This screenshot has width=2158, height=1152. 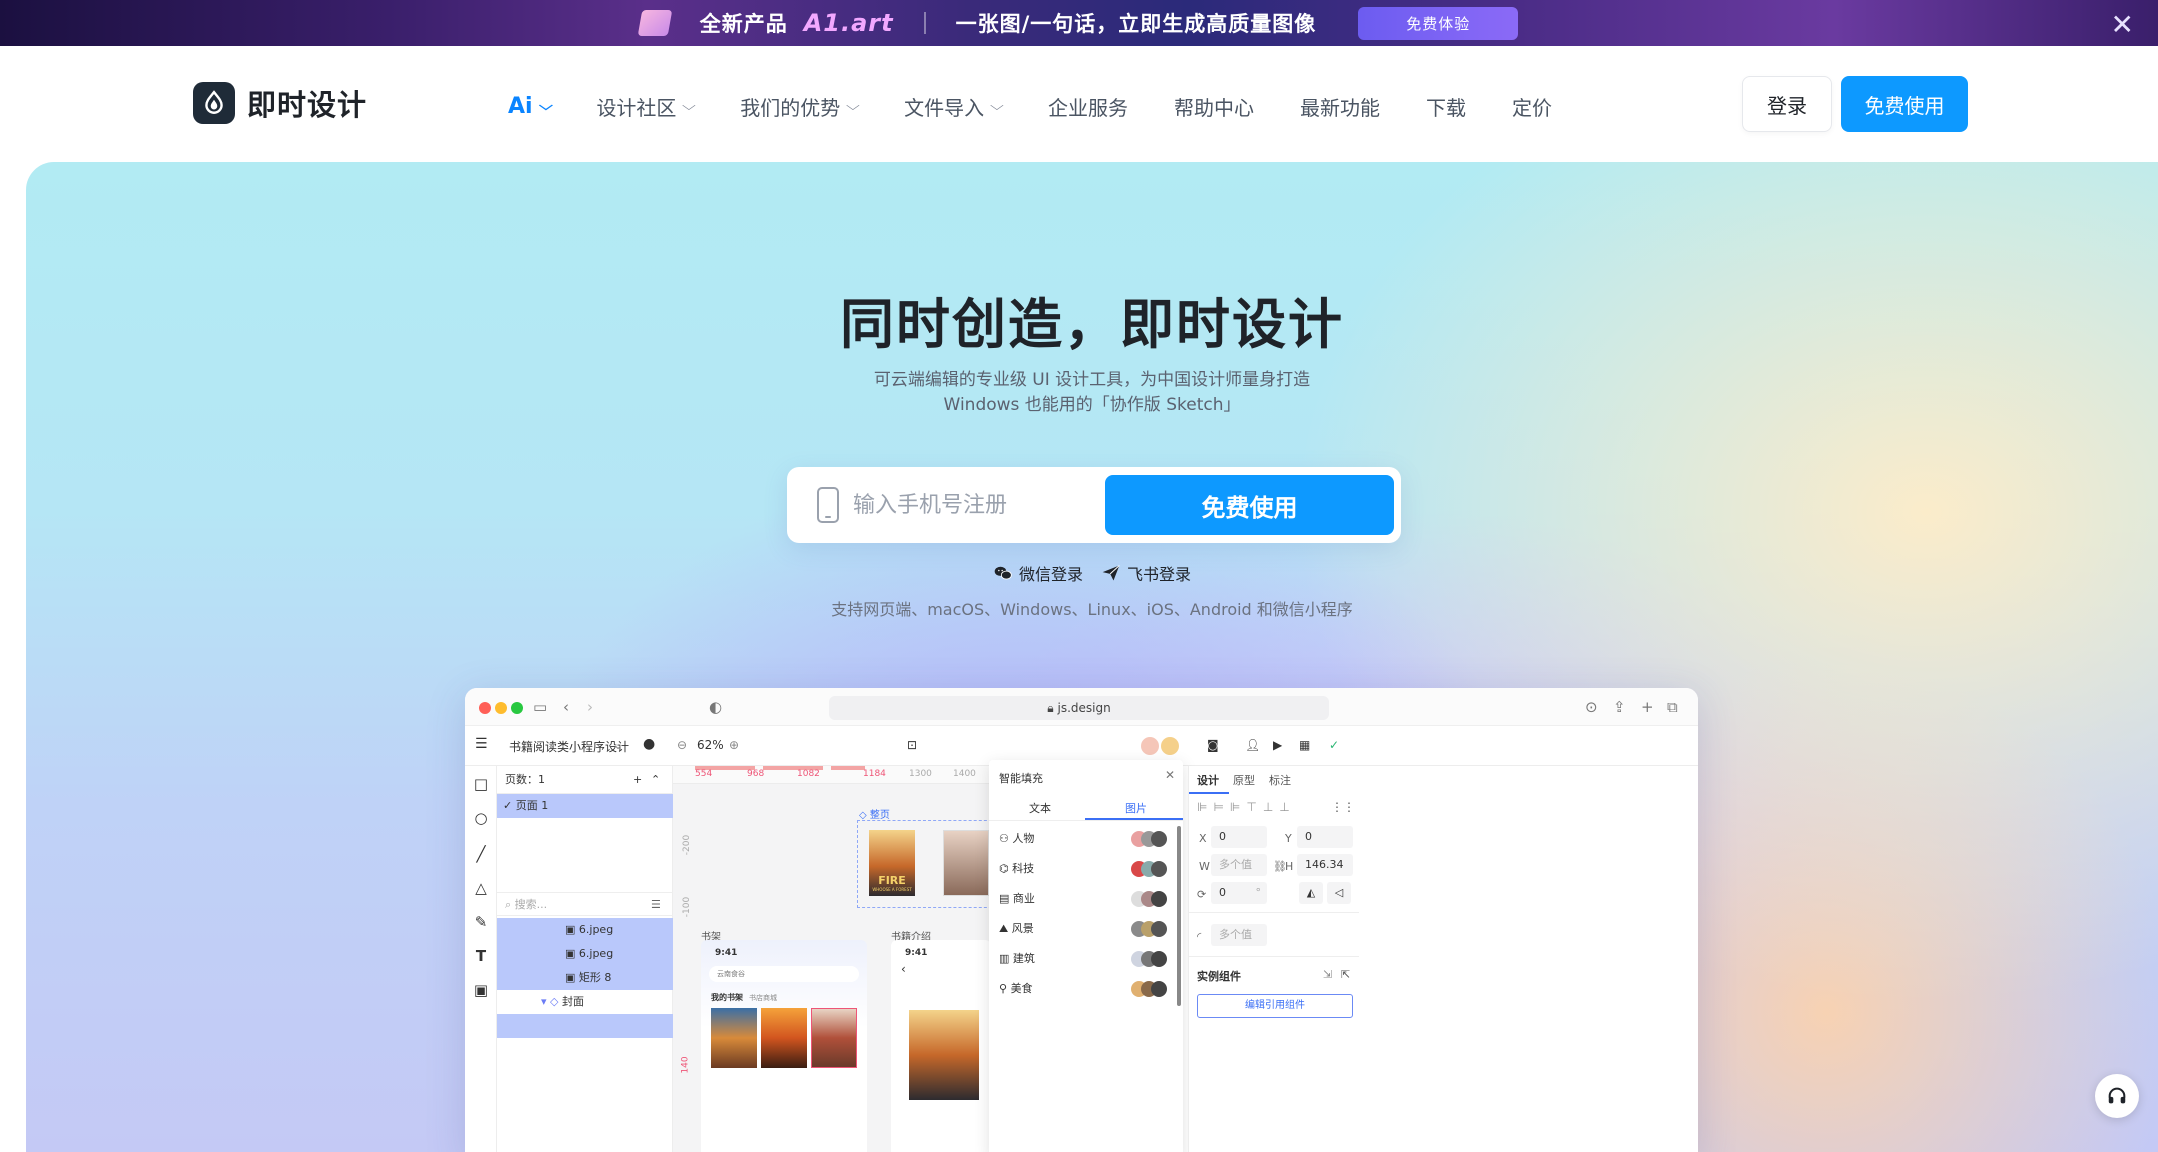 What do you see at coordinates (1239, 837) in the screenshot?
I see `x-field: 0` at bounding box center [1239, 837].